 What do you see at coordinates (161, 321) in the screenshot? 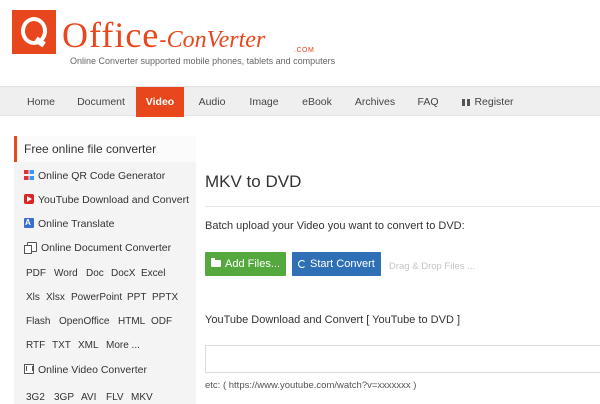
I see `format-link: ODF` at bounding box center [161, 321].